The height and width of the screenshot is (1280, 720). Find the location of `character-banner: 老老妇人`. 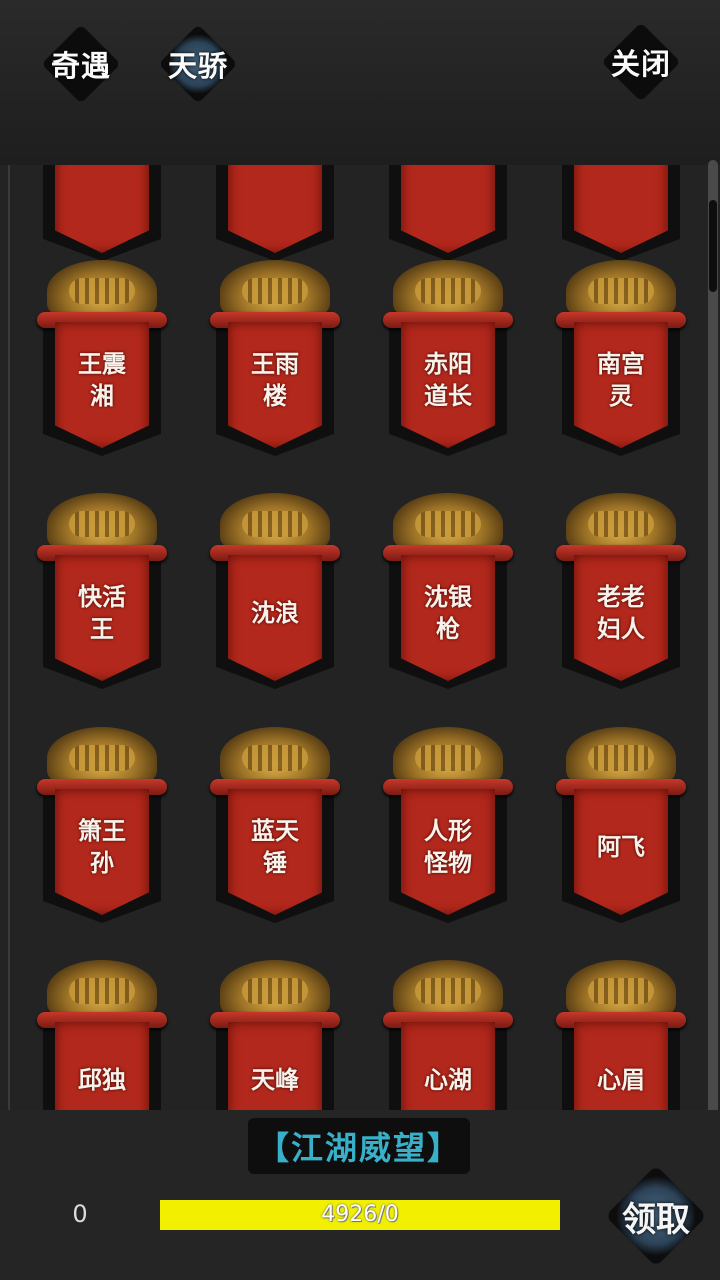

character-banner: 老老妇人 is located at coordinates (621, 591).